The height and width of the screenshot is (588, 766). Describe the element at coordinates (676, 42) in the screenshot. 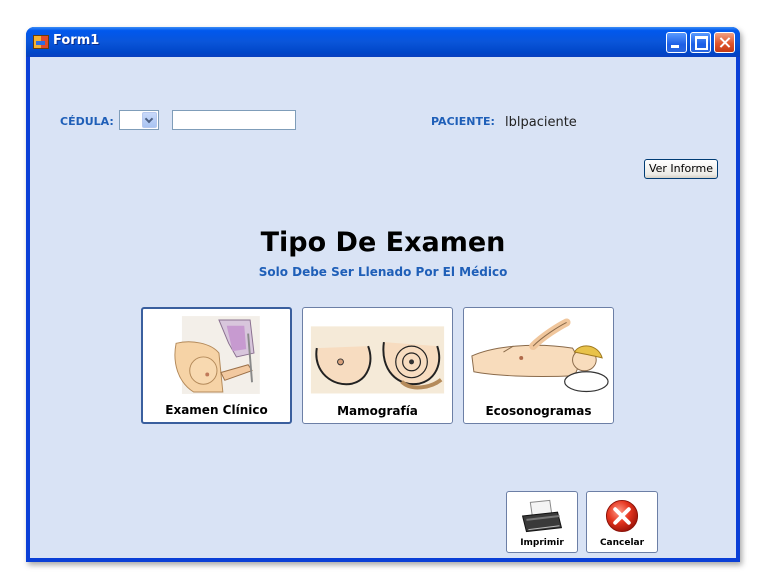

I see `minimize-button` at that location.